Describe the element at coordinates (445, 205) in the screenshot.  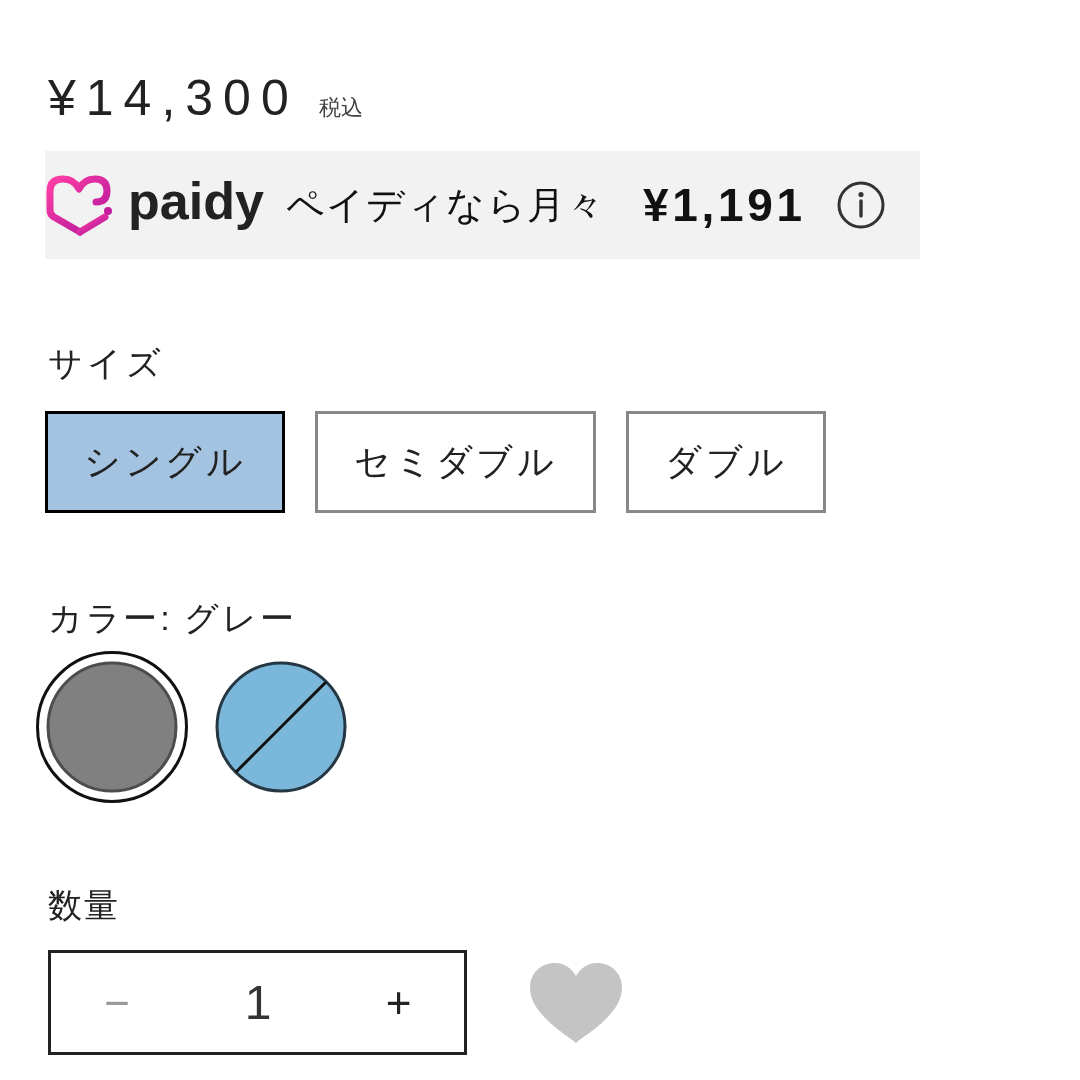
I see `installment-message: ペイディなら月々` at that location.